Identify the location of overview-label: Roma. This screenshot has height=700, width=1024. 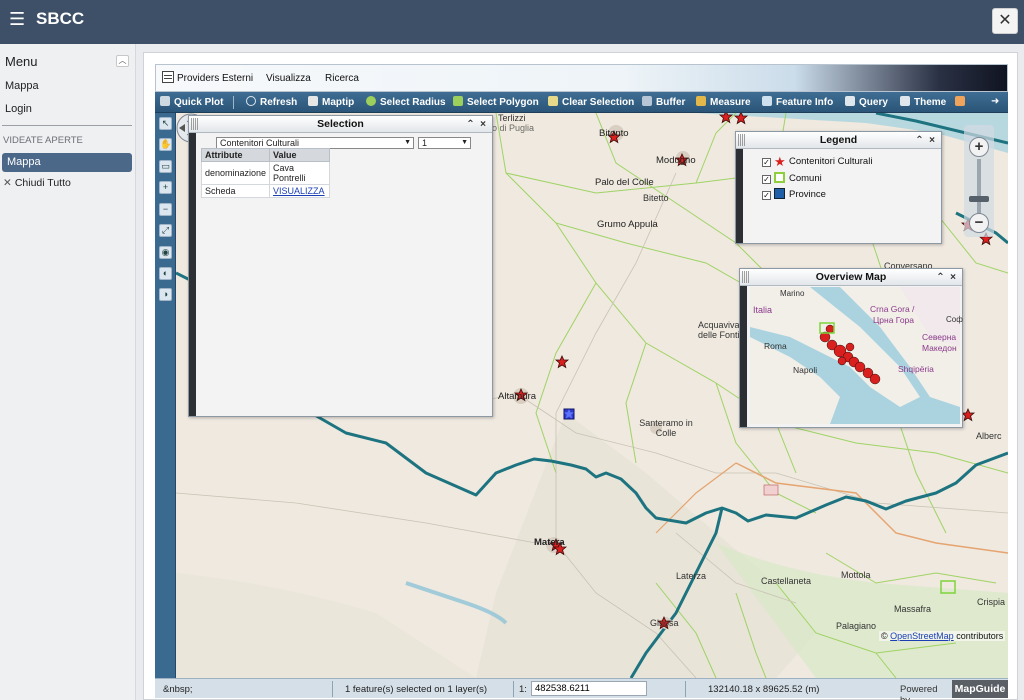
(775, 346).